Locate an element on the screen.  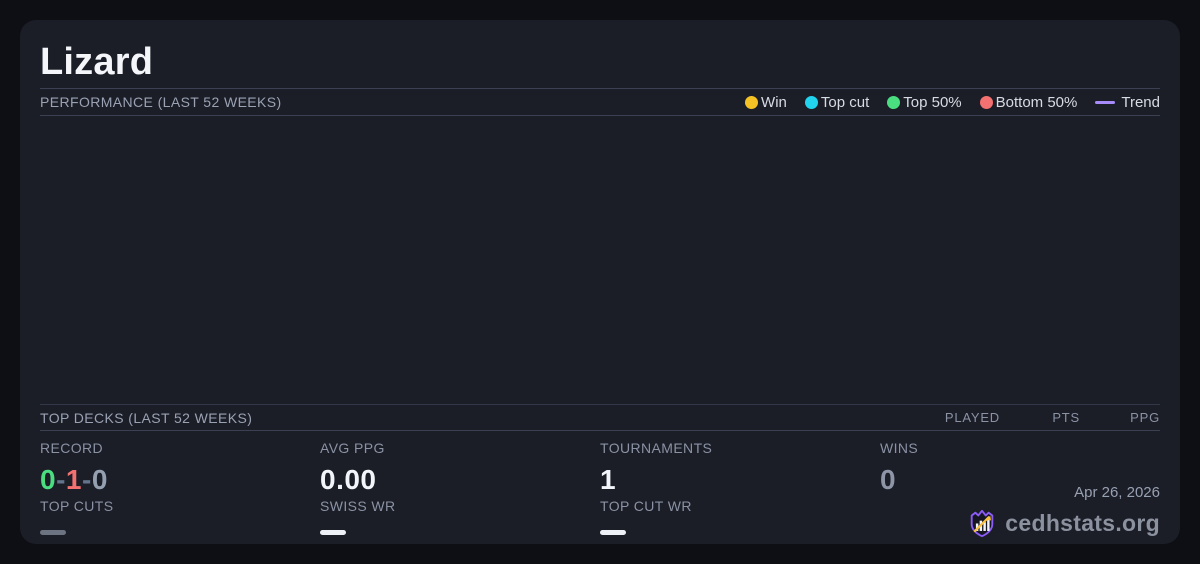
trend-line-icon is located at coordinates (1105, 102).